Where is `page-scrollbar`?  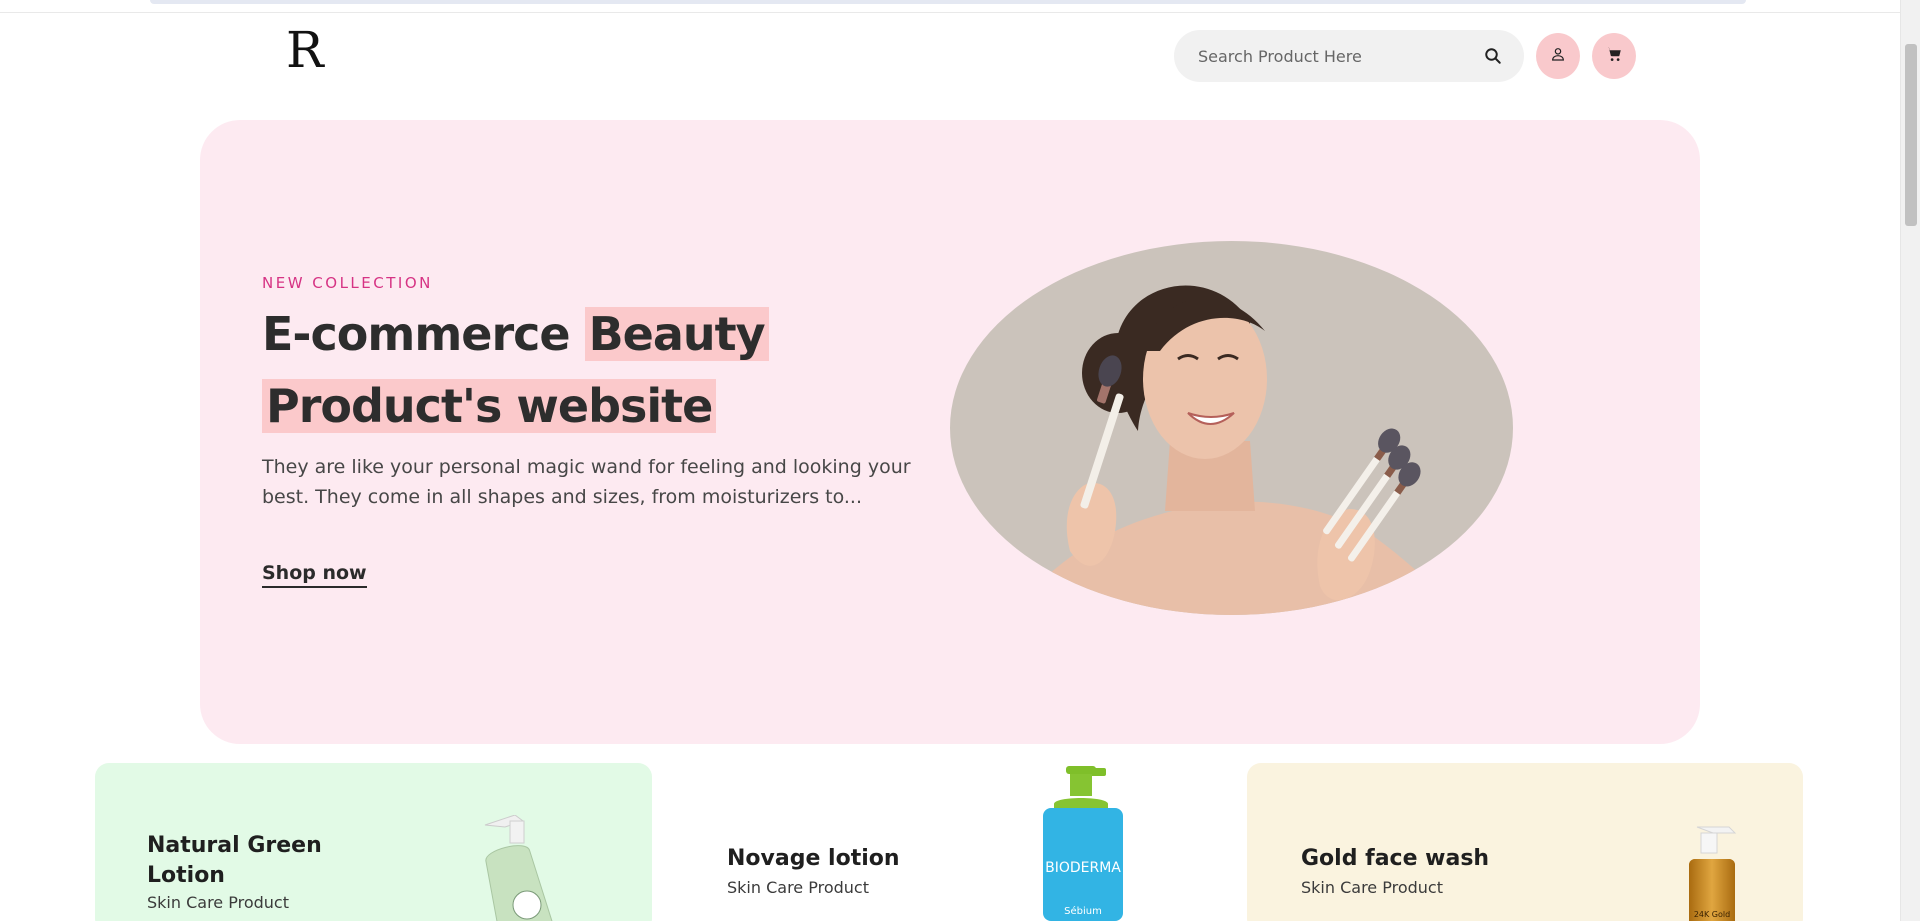
page-scrollbar is located at coordinates (1910, 460).